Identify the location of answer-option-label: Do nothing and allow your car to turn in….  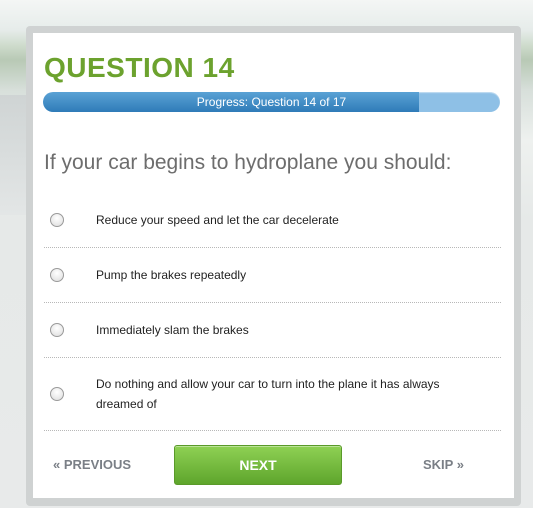
(281, 394).